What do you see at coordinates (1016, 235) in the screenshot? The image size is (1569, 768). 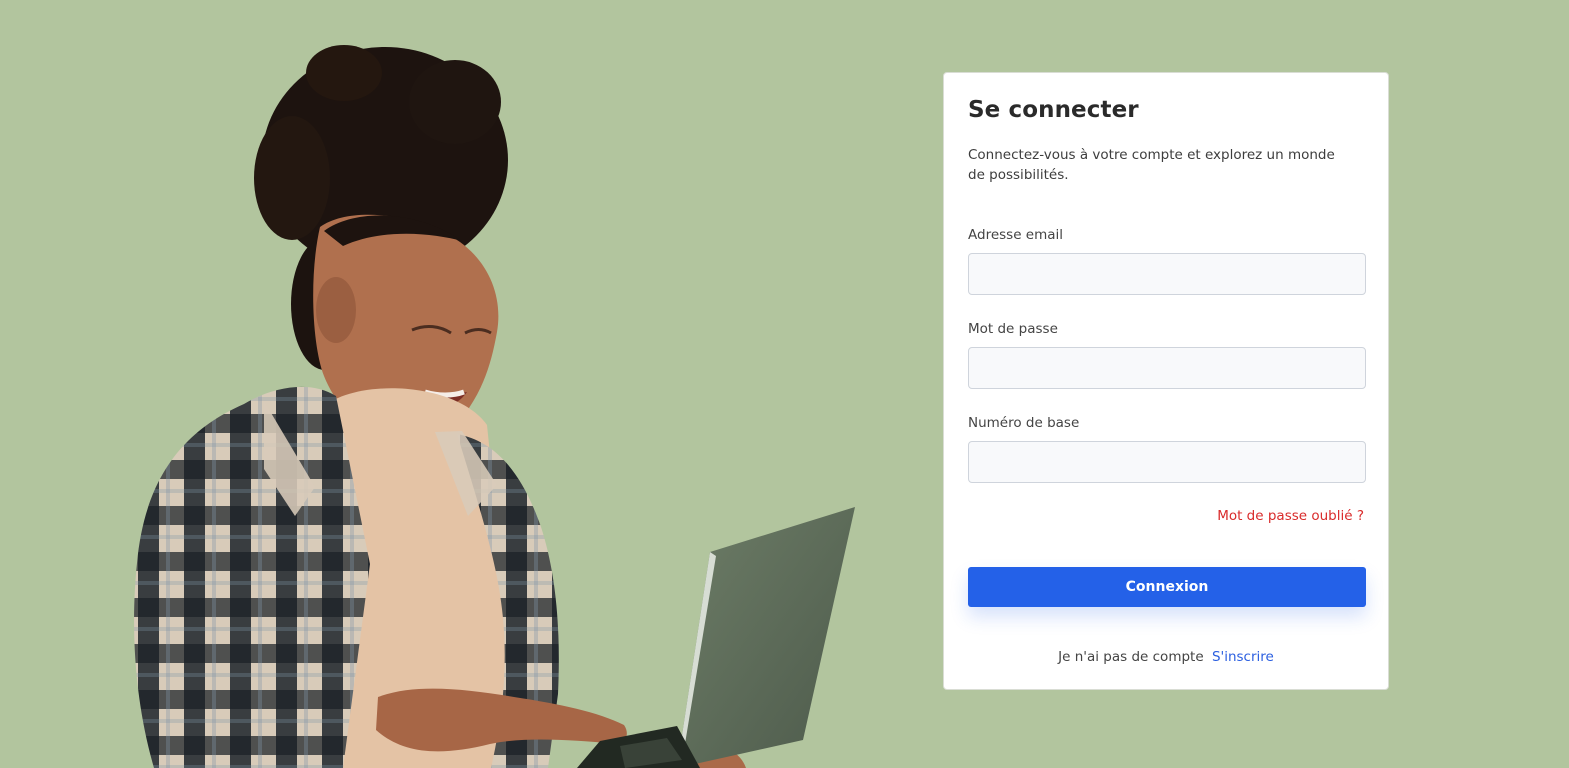 I see `email-label: Adresse email` at bounding box center [1016, 235].